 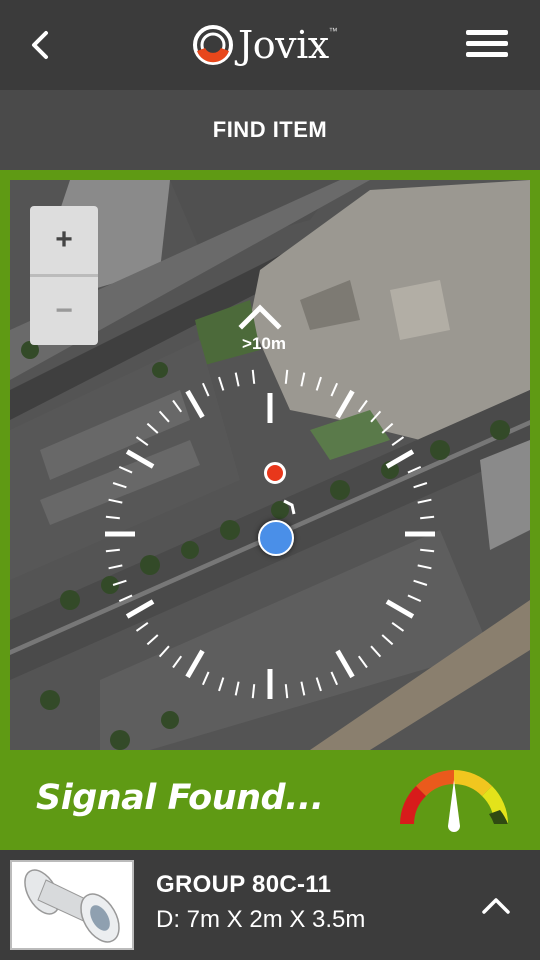 I want to click on logo-text: Jovix, so click(x=283, y=45).